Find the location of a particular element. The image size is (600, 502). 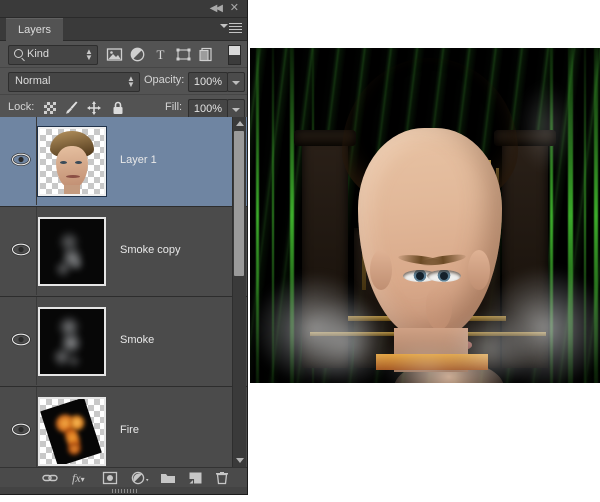

blend-mode-dropdown: Normal ▲ ▼ is located at coordinates (74, 82).